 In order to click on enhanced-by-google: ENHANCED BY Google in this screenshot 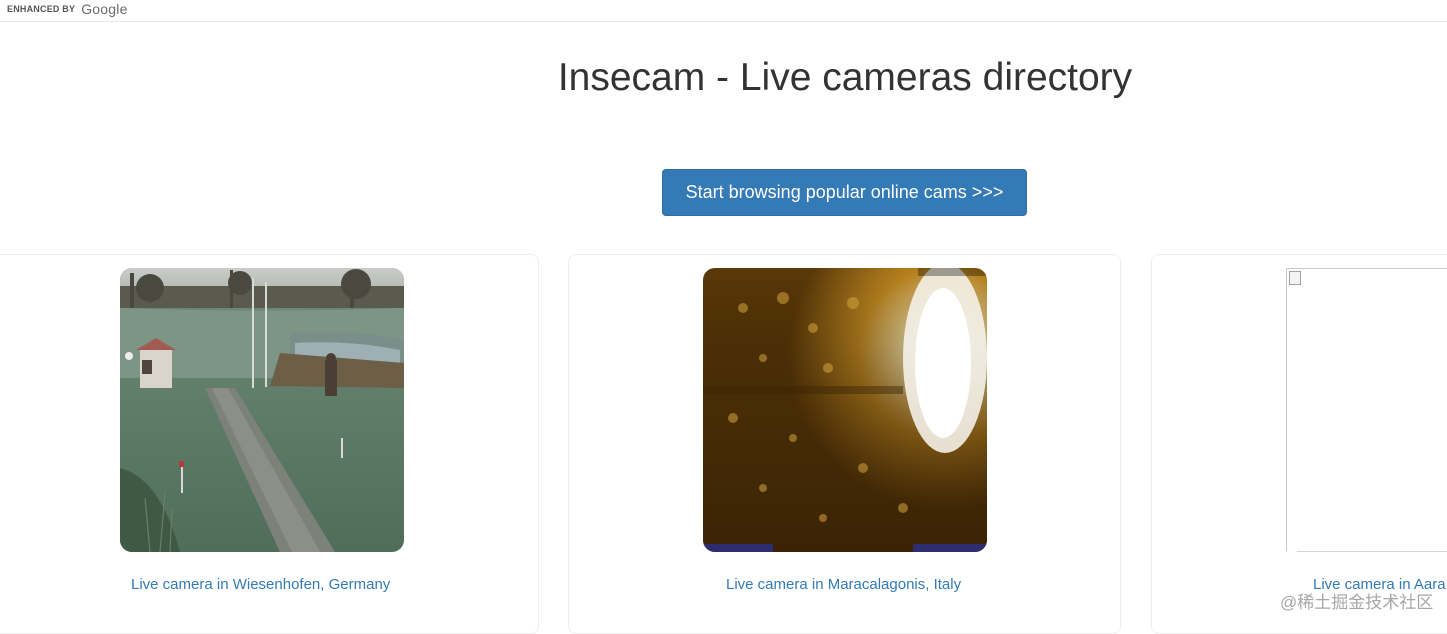, I will do `click(67, 9)`.